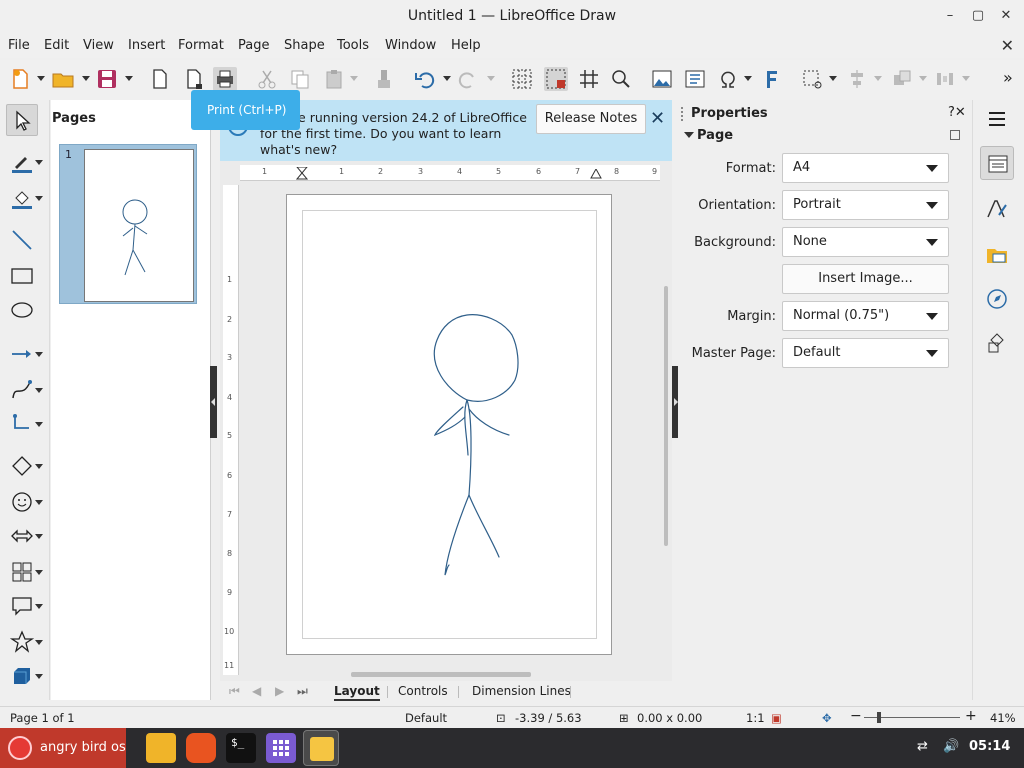 The image size is (1024, 768). Describe the element at coordinates (267, 79) in the screenshot. I see `cut-icon` at that location.